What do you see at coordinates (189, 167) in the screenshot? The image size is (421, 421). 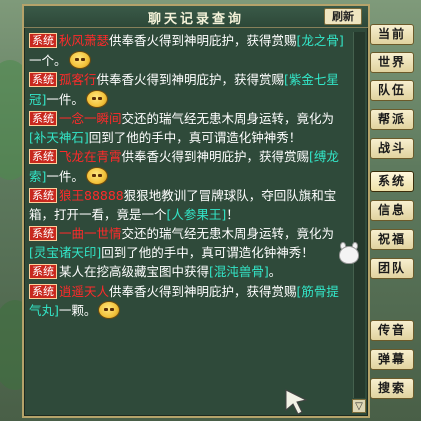 I see `chat-message: 系统 飞龙在青霄供奉香火得到神明庇护，获得赏赐[缚龙索]一件。` at bounding box center [189, 167].